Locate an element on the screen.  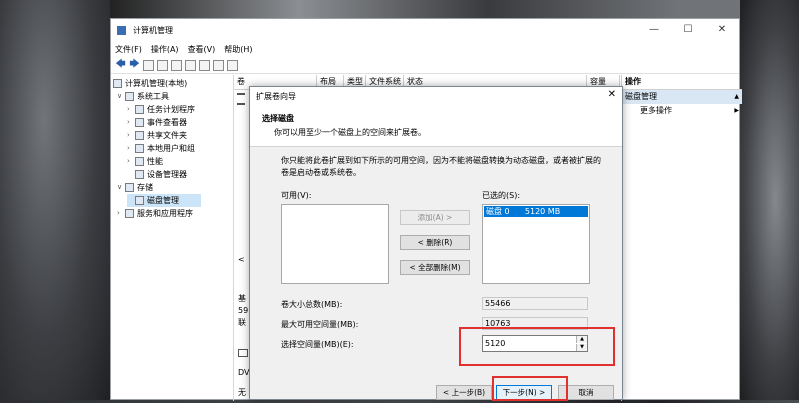
desktop-background-right is located at coordinates (769, 200).